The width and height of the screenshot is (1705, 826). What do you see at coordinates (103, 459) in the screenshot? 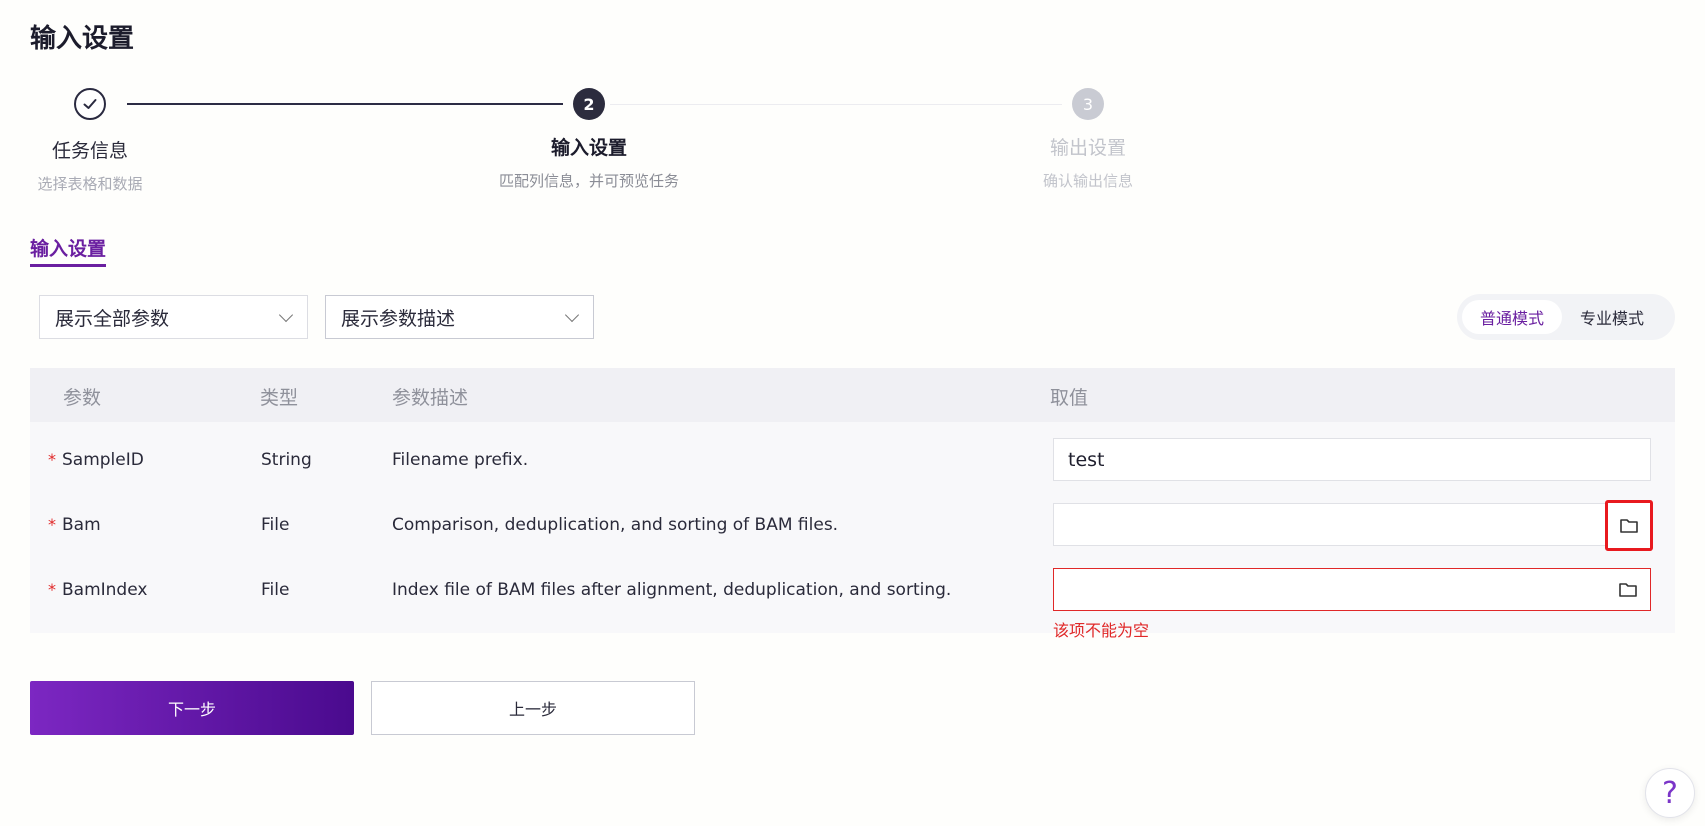
I see `param-name: SampleID` at bounding box center [103, 459].